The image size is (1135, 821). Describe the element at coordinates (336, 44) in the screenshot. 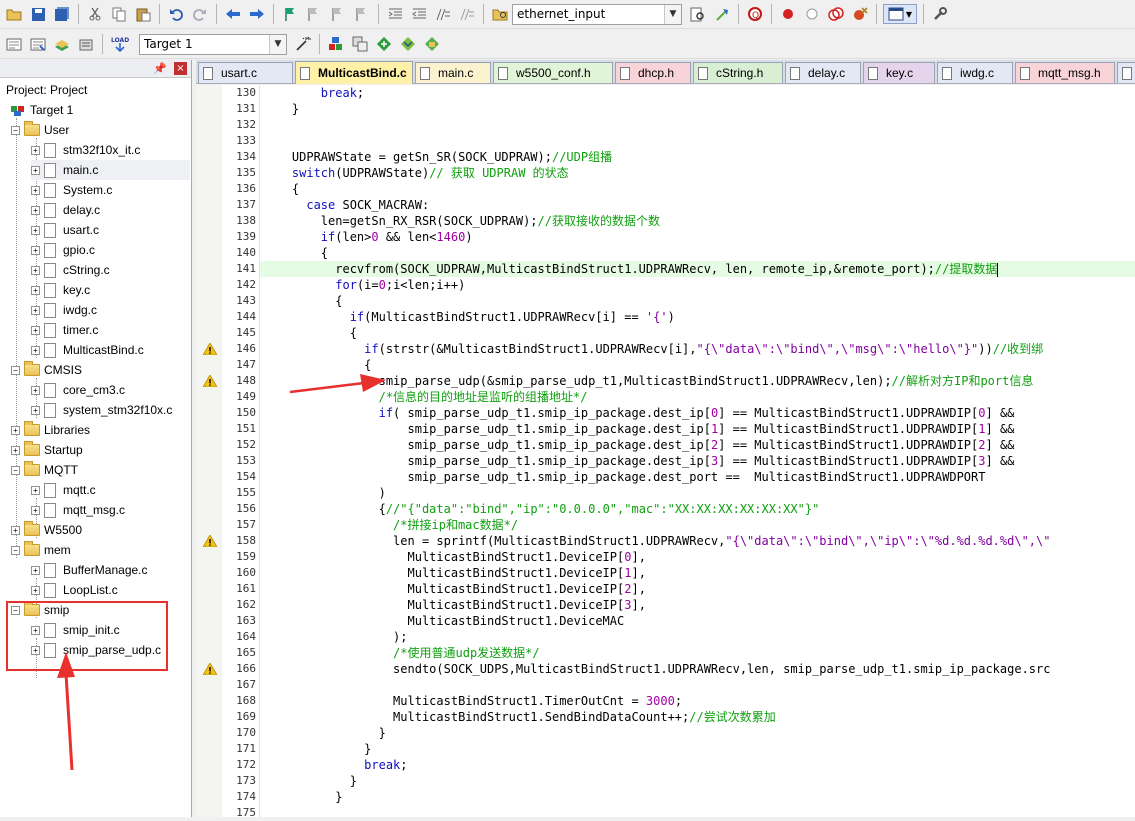

I see `manage-components-icon` at that location.